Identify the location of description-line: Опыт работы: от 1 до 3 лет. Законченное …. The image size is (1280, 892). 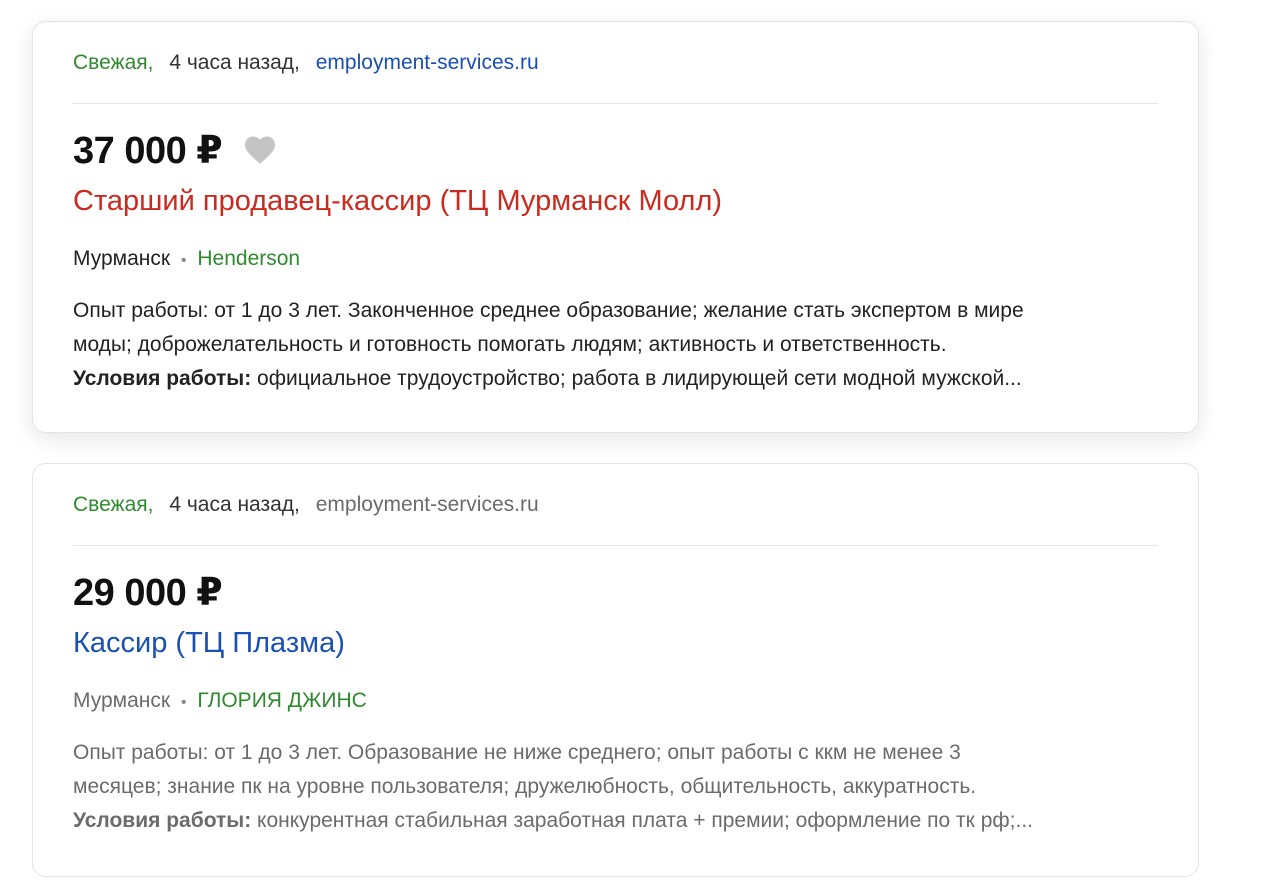
(548, 310).